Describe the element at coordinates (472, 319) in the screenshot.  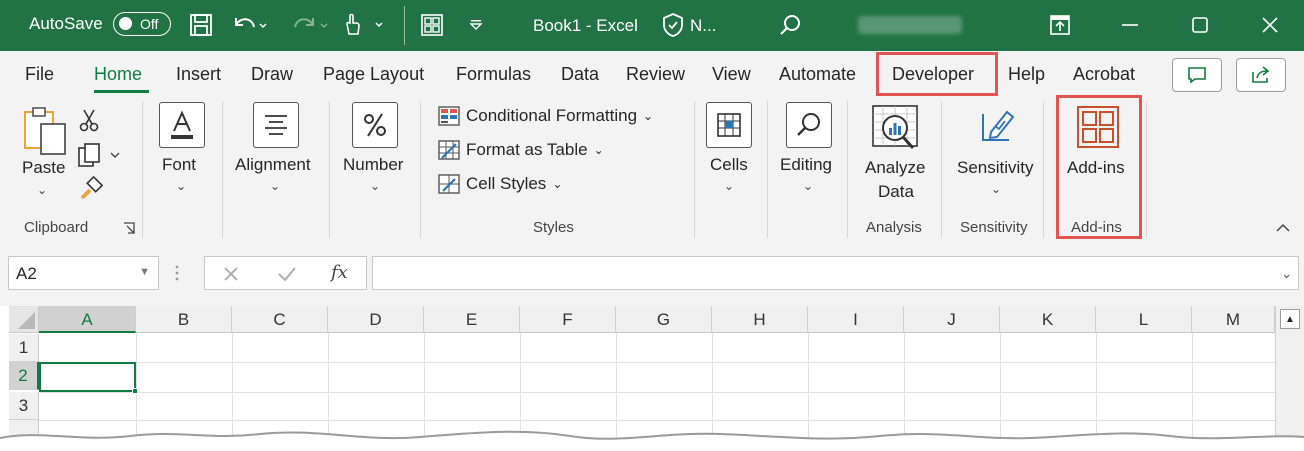
I see `column-header-E: E` at that location.